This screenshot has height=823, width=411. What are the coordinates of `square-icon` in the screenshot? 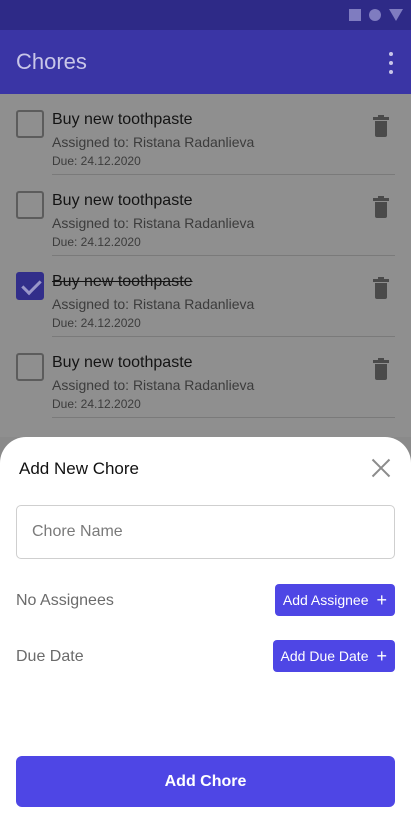 It's located at (355, 15).